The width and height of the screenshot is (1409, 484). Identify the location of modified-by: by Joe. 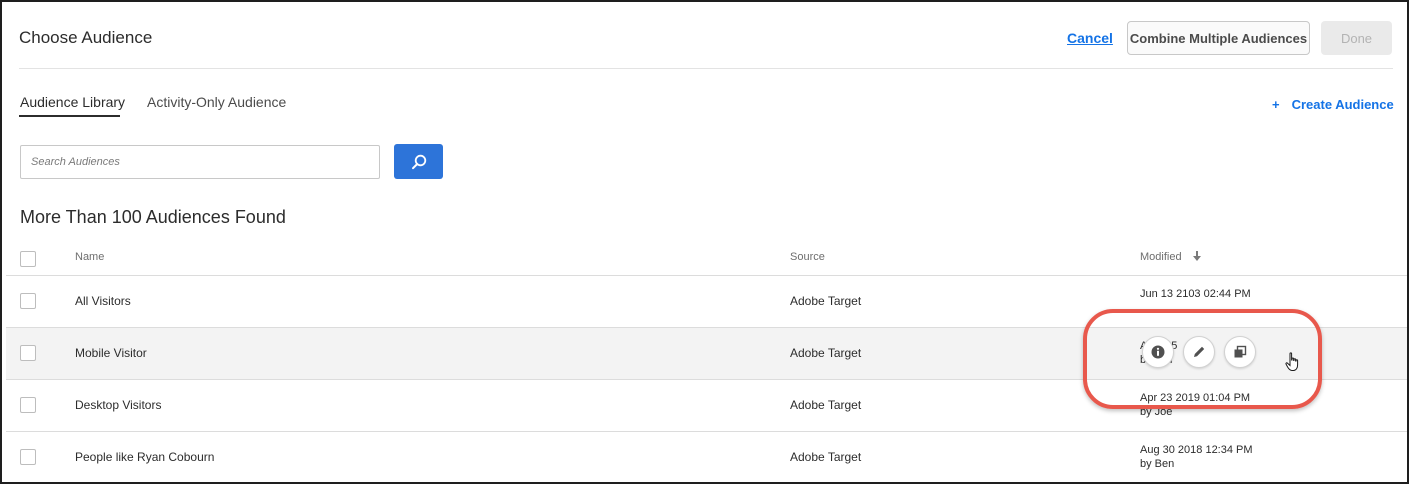
(1156, 412).